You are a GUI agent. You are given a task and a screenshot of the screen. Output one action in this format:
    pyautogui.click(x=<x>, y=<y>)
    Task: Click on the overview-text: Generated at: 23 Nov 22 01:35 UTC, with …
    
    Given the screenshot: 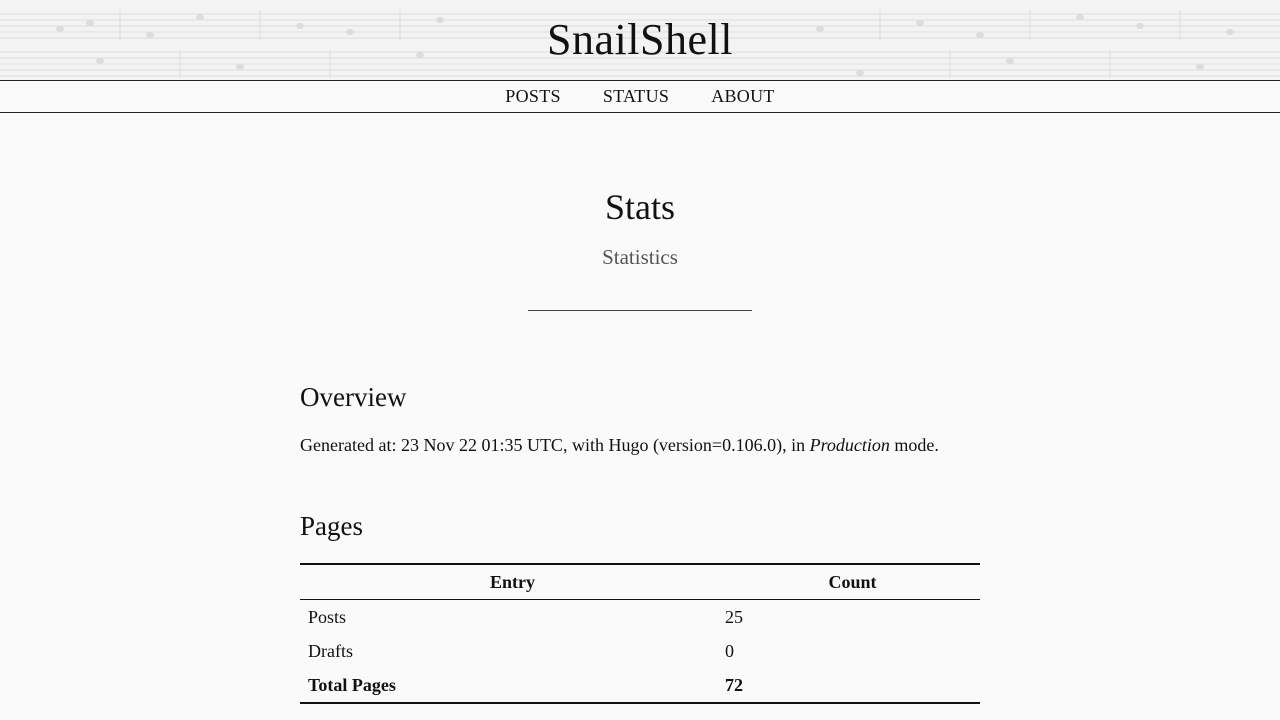 What is the action you would take?
    pyautogui.click(x=640, y=445)
    